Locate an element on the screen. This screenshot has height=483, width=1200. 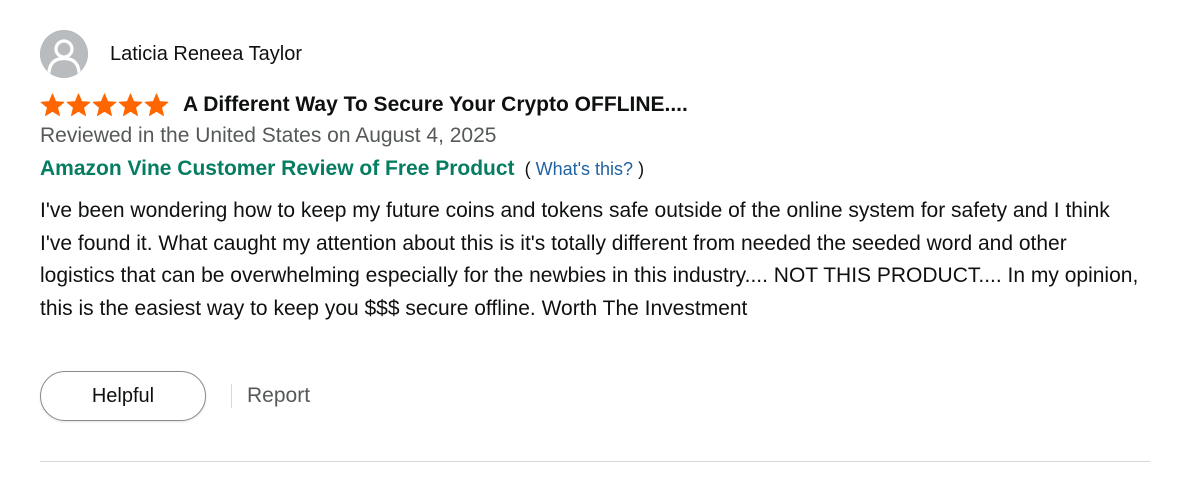
vine-help-close-paren: ) is located at coordinates (641, 169).